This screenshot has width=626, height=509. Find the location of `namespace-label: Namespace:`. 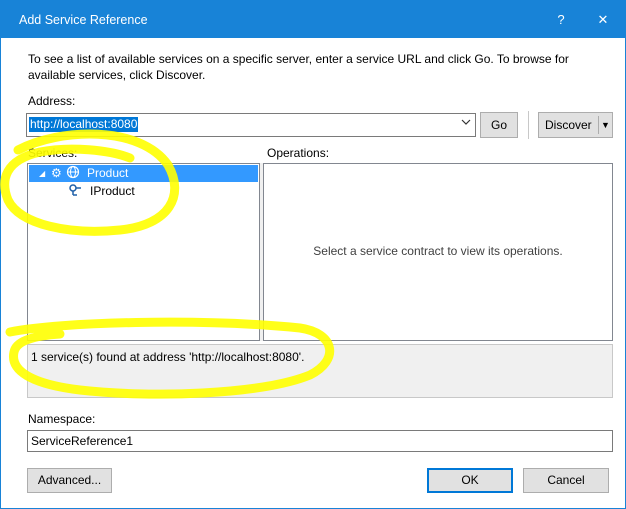

namespace-label: Namespace: is located at coordinates (62, 419).